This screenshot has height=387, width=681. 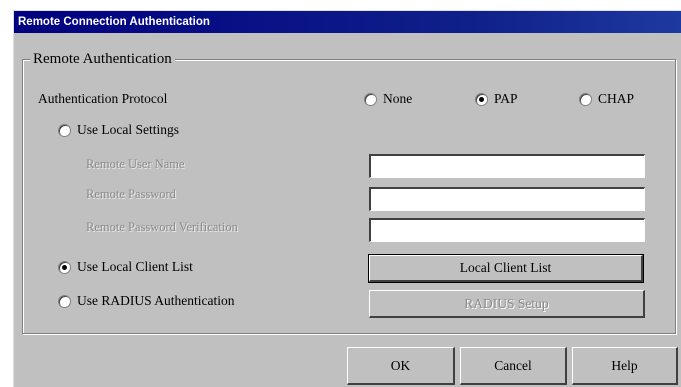 I want to click on radio-none: None, so click(x=388, y=99).